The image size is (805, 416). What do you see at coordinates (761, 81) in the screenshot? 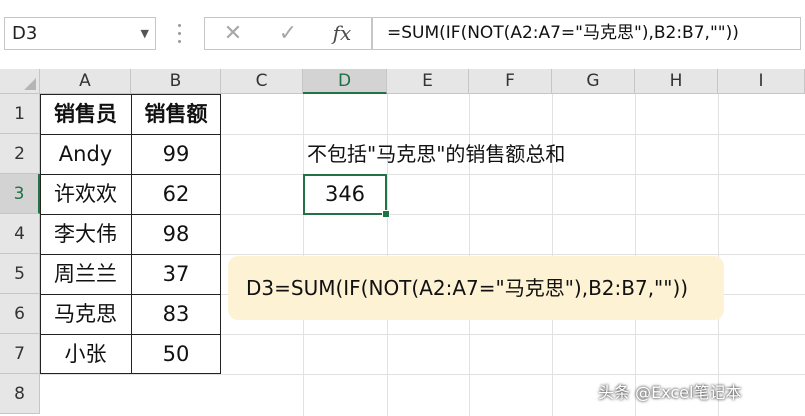
I see `column-header-i: I` at bounding box center [761, 81].